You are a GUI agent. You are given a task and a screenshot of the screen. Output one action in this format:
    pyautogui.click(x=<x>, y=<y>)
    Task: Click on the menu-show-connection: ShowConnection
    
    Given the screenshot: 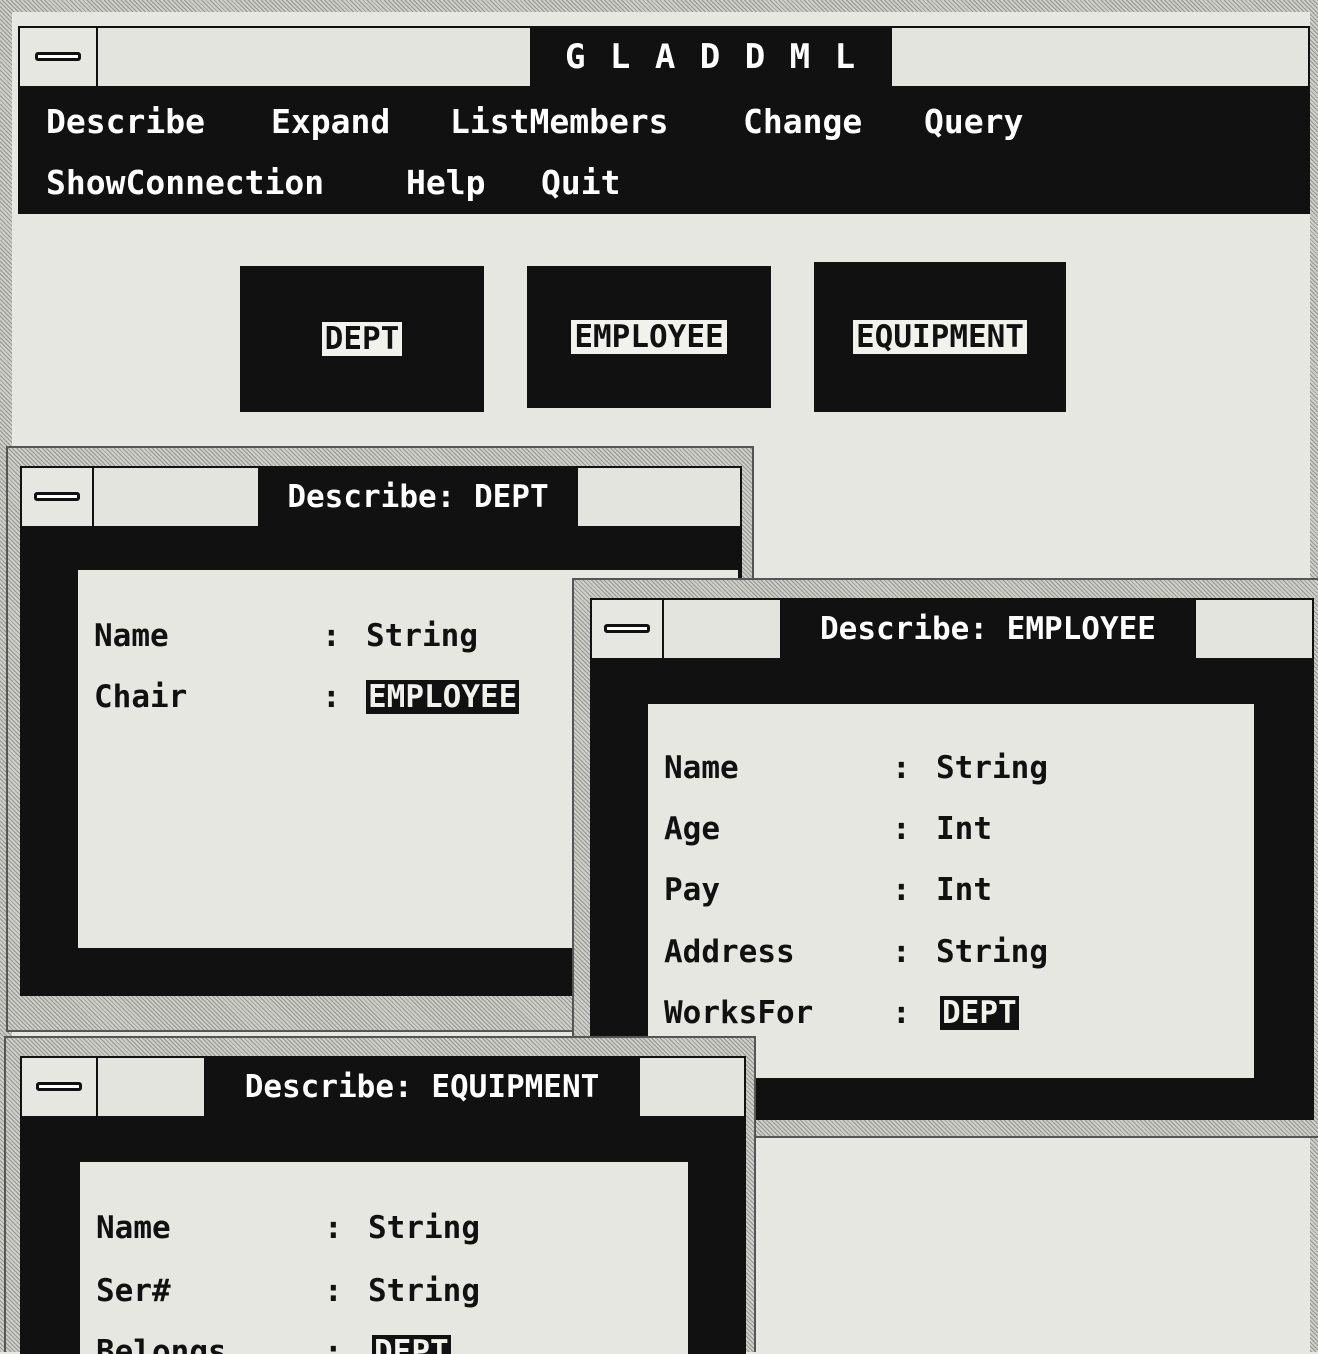 What is the action you would take?
    pyautogui.click(x=185, y=183)
    